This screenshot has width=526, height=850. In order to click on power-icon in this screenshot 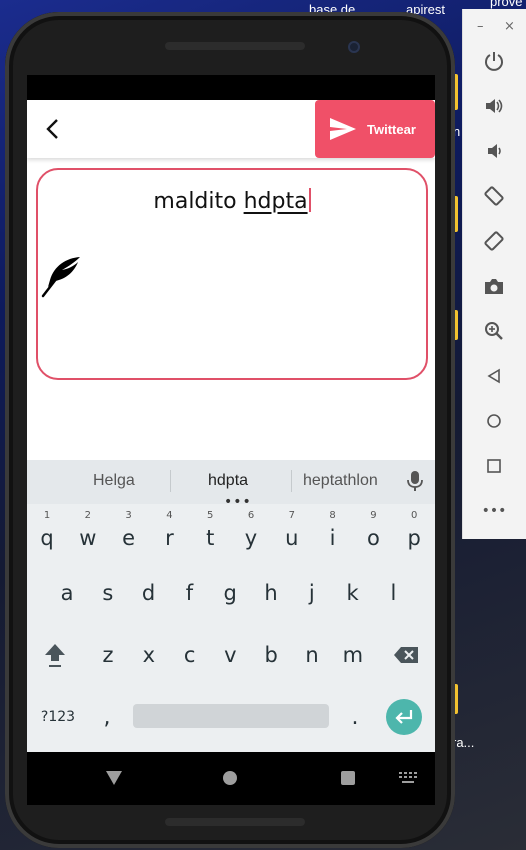, I will do `click(494, 61)`.